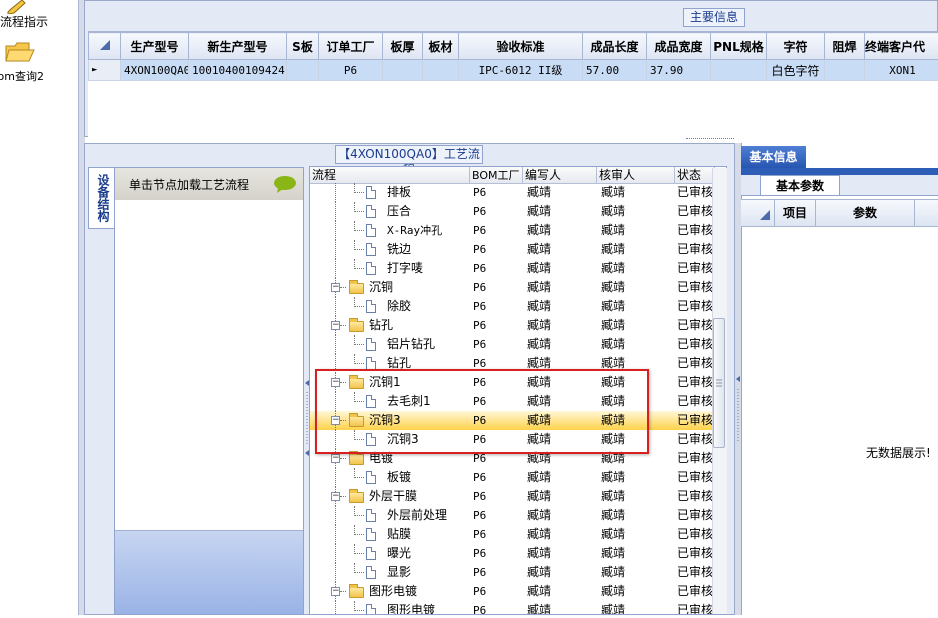 The width and height of the screenshot is (938, 618). I want to click on col-header: 阻焊, so click(845, 46).